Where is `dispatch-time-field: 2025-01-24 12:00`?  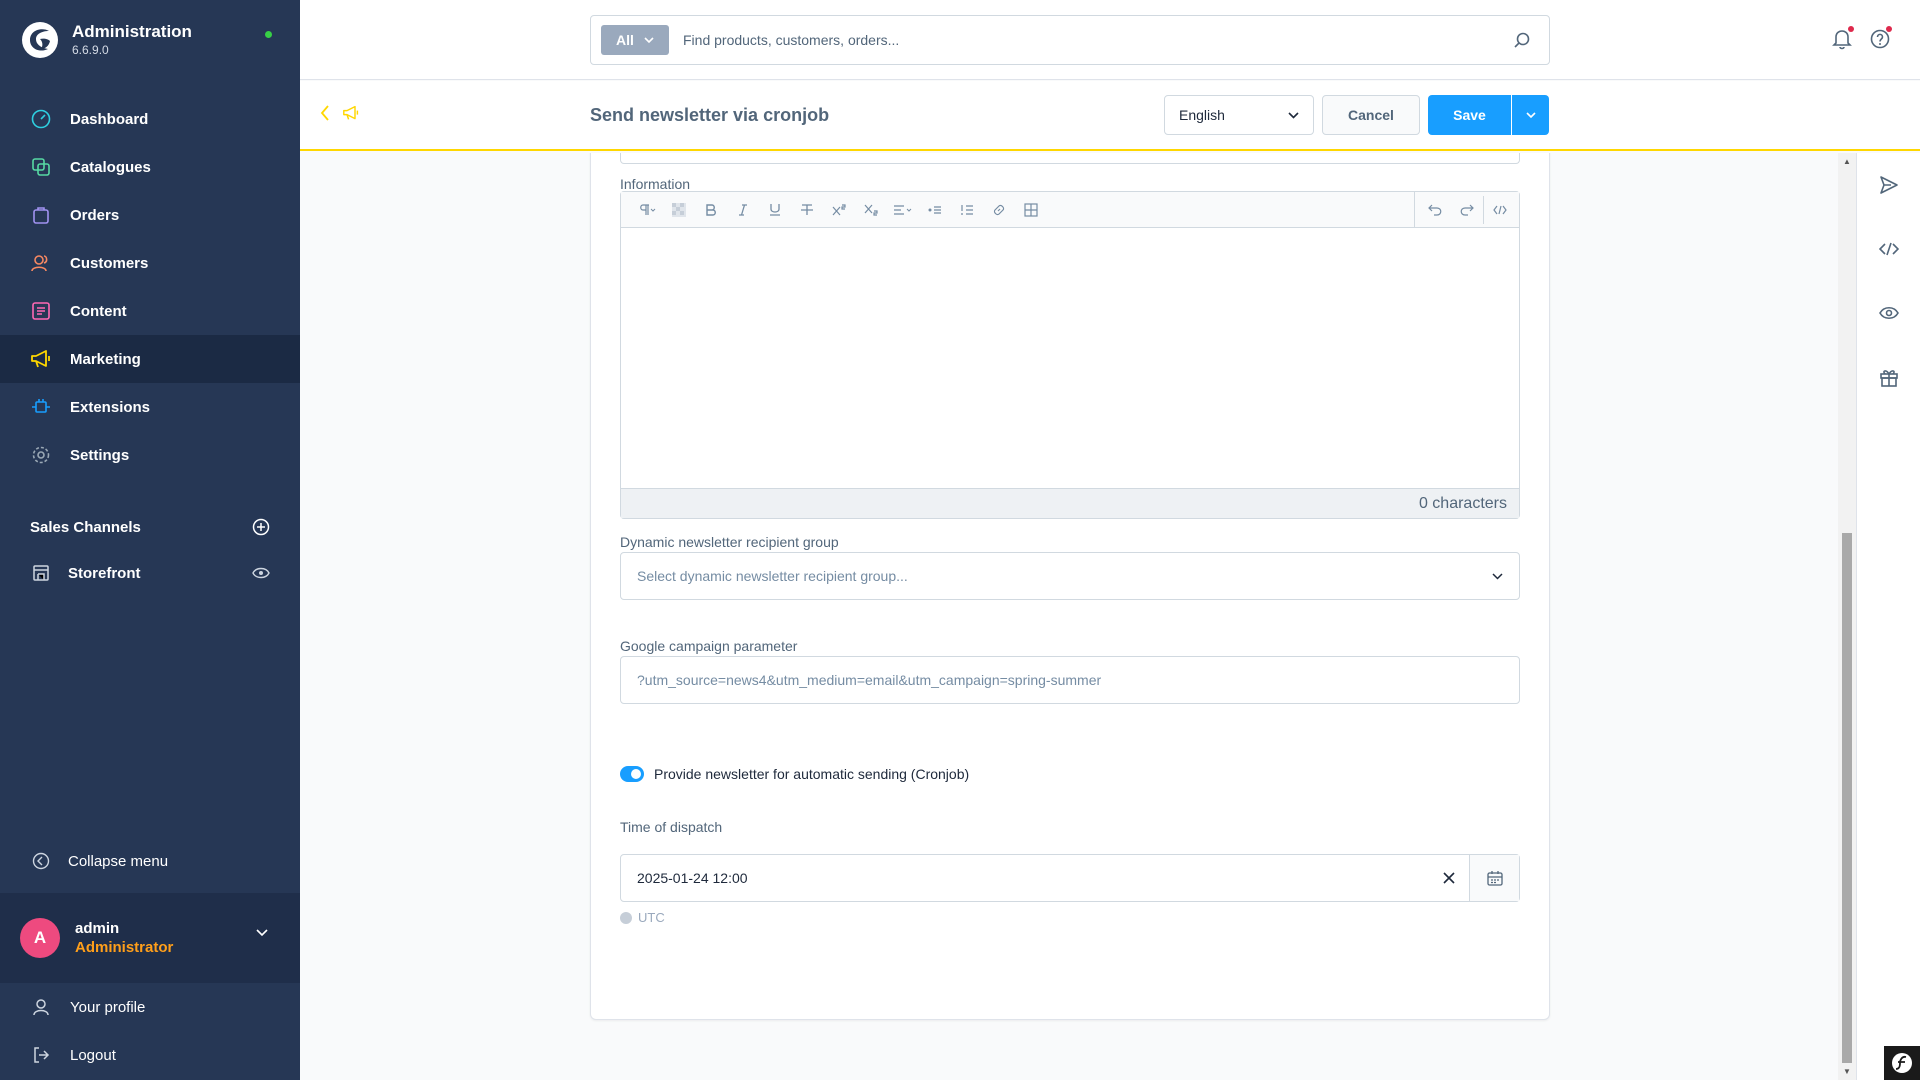 dispatch-time-field: 2025-01-24 12:00 is located at coordinates (1070, 878).